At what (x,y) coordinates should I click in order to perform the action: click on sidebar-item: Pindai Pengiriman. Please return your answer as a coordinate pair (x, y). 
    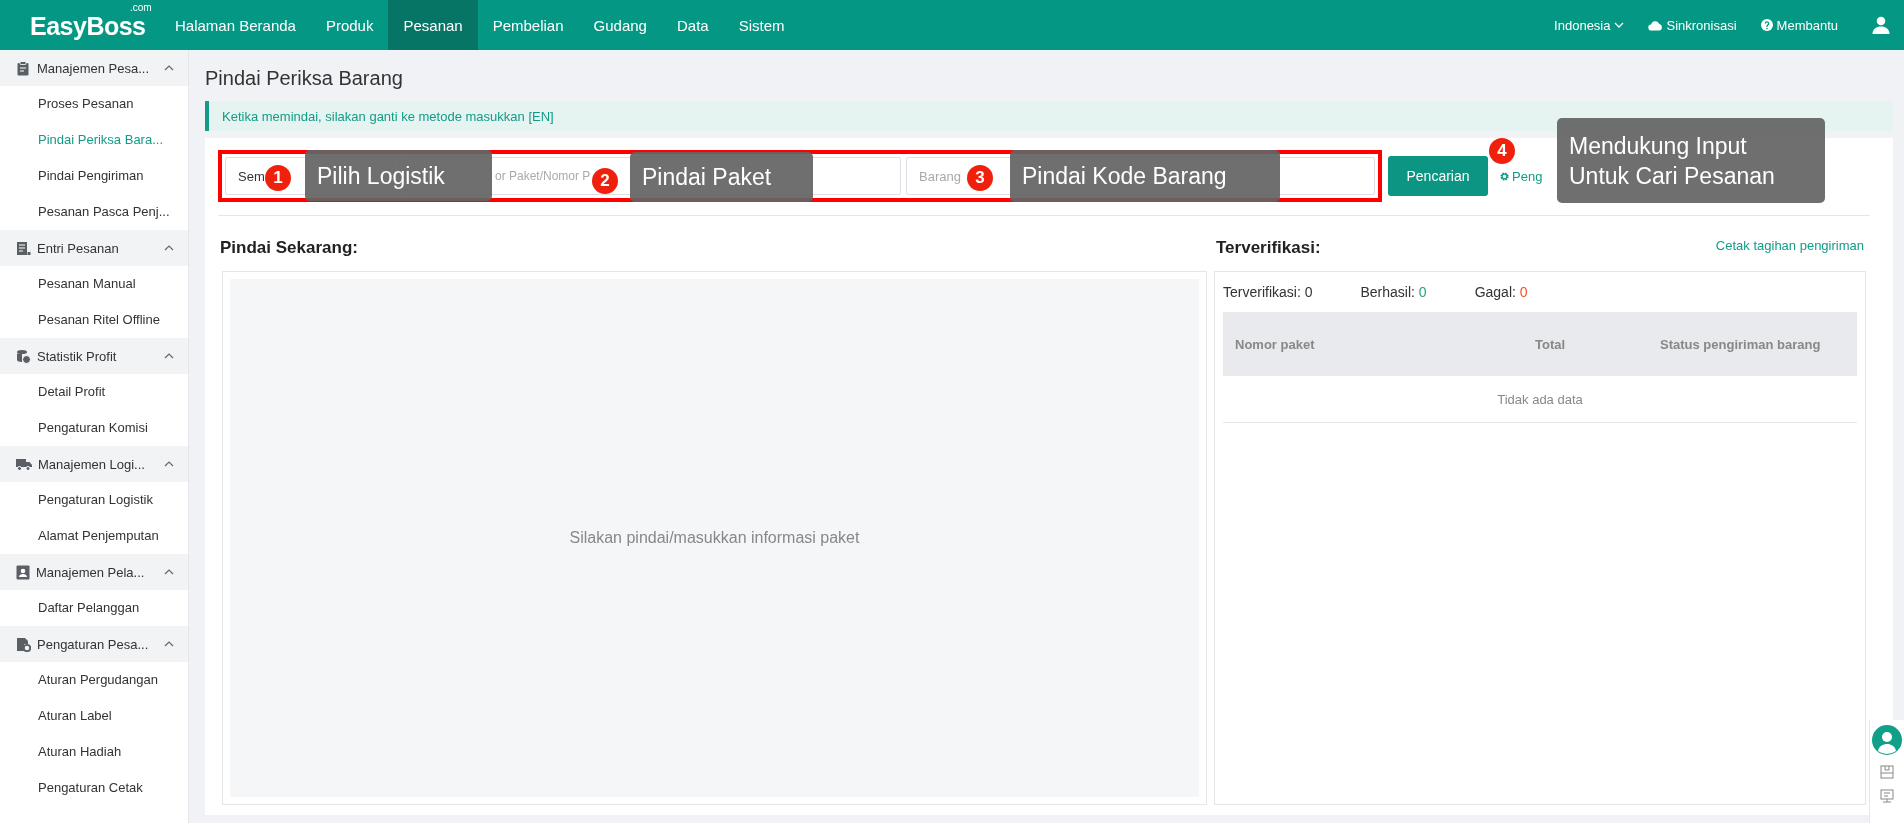
    Looking at the image, I should click on (94, 176).